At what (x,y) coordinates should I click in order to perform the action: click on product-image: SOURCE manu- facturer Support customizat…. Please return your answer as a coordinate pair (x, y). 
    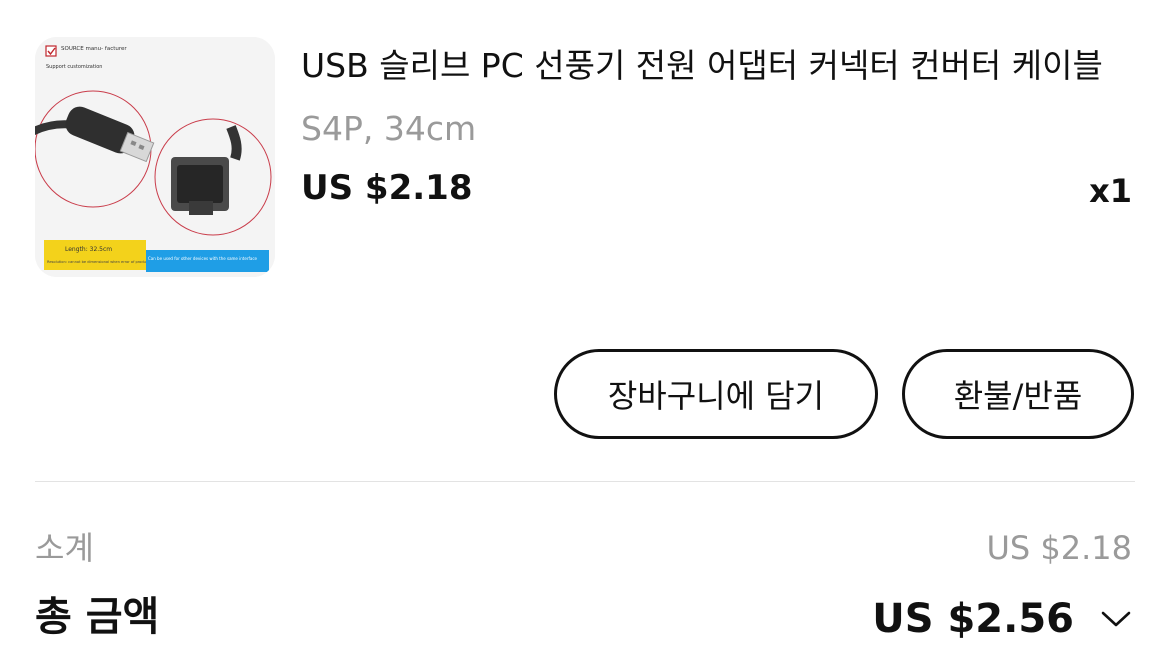
    Looking at the image, I should click on (155, 157).